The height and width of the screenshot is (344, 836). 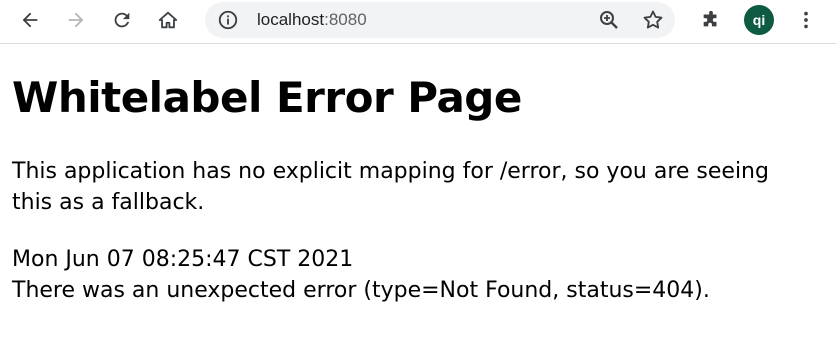 I want to click on forward-button, so click(x=76, y=20).